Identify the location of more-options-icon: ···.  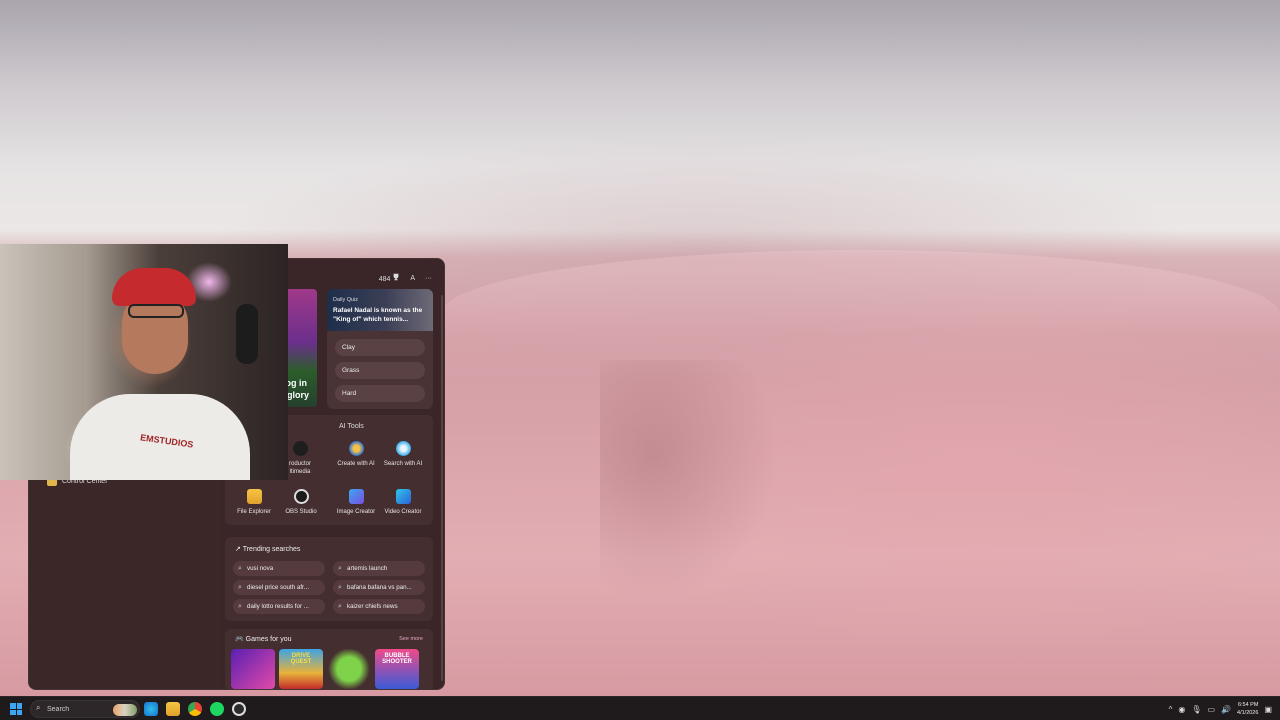
(428, 278).